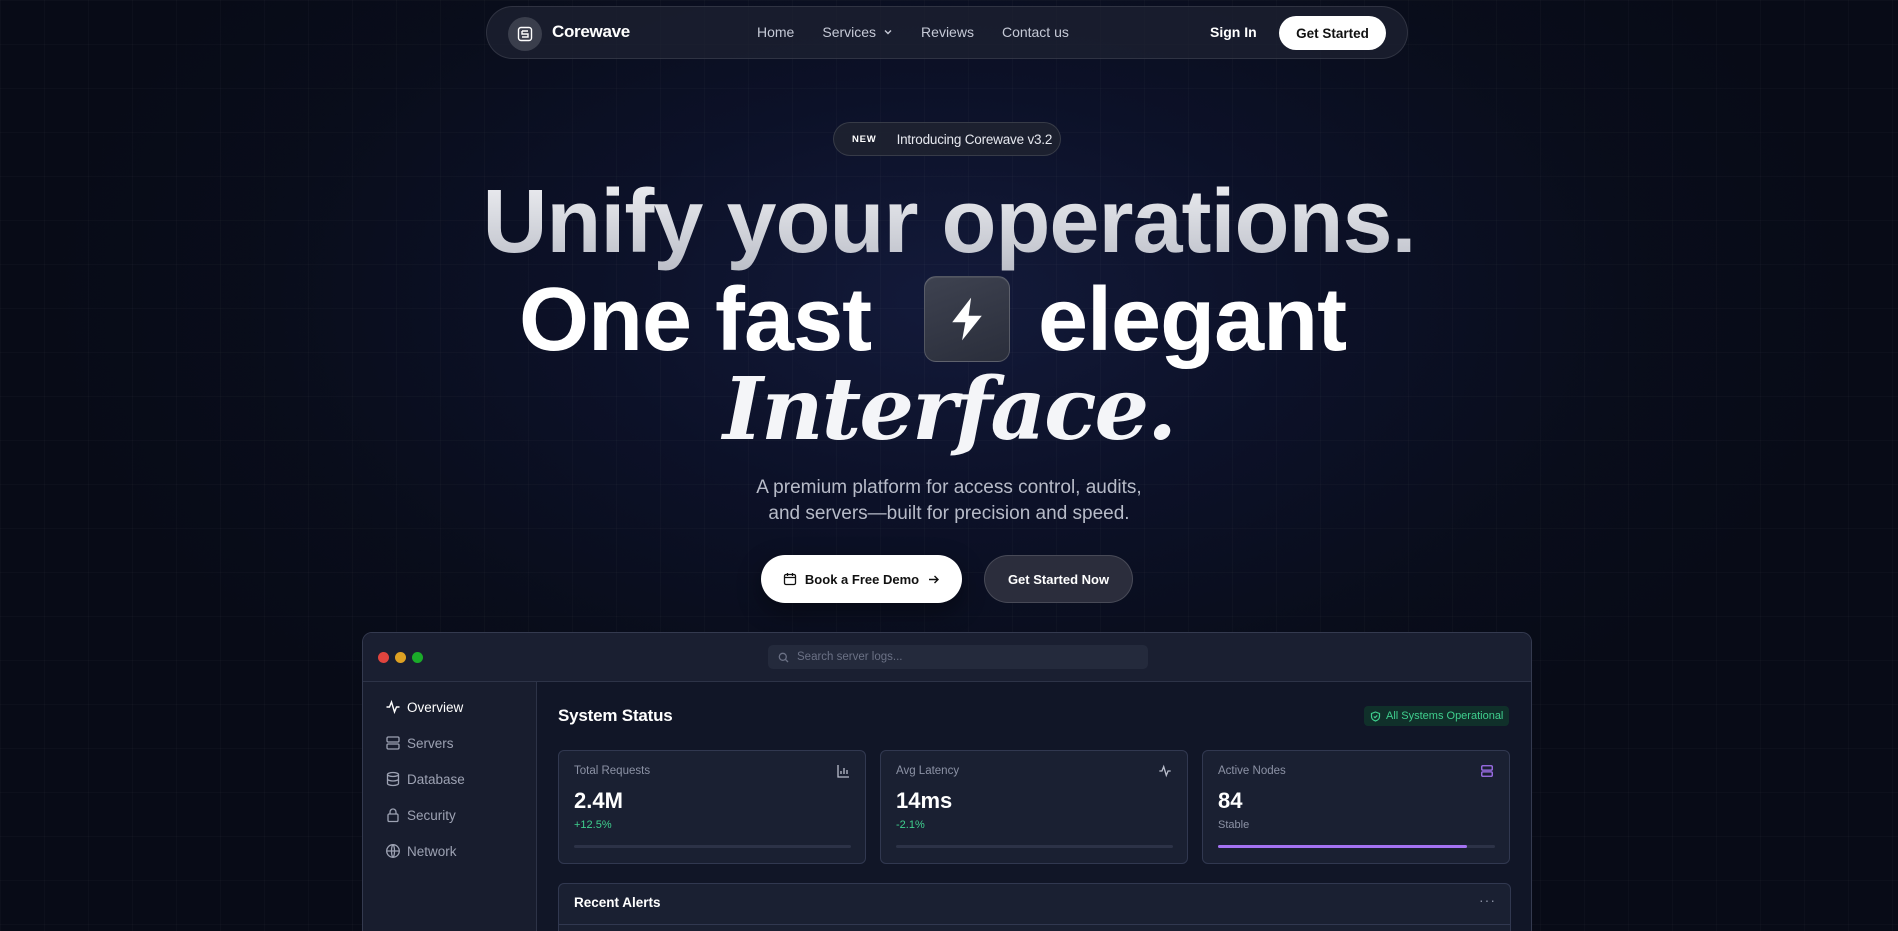 Image resolution: width=1898 pixels, height=931 pixels. What do you see at coordinates (1034, 924) in the screenshot?
I see `divider` at bounding box center [1034, 924].